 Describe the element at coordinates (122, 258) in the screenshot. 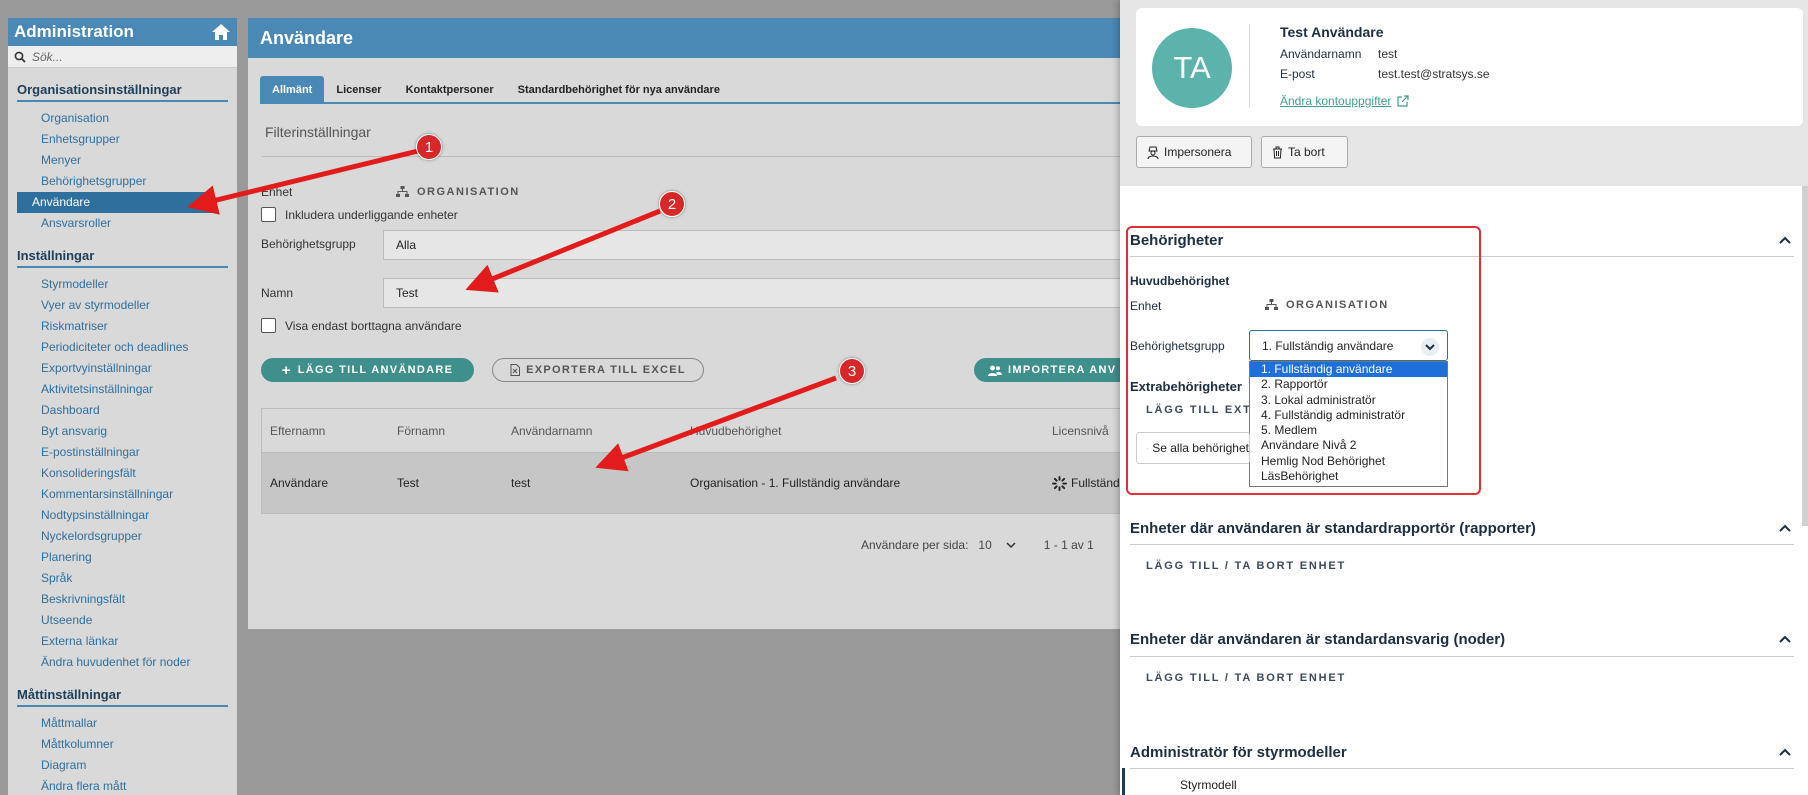

I see `sidebar-section-title: Inställningar` at that location.